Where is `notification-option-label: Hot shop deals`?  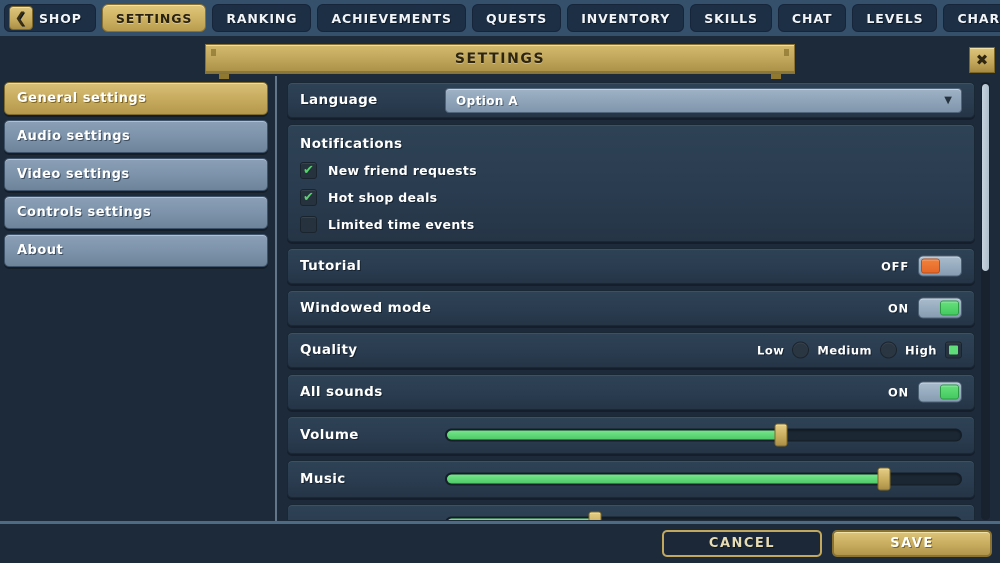
notification-option-label: Hot shop deals is located at coordinates (383, 197).